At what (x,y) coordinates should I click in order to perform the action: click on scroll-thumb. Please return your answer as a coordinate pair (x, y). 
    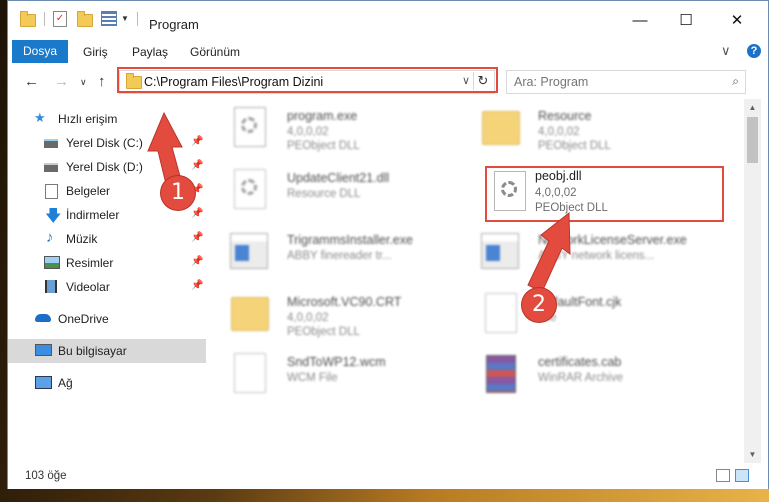
    Looking at the image, I should click on (752, 140).